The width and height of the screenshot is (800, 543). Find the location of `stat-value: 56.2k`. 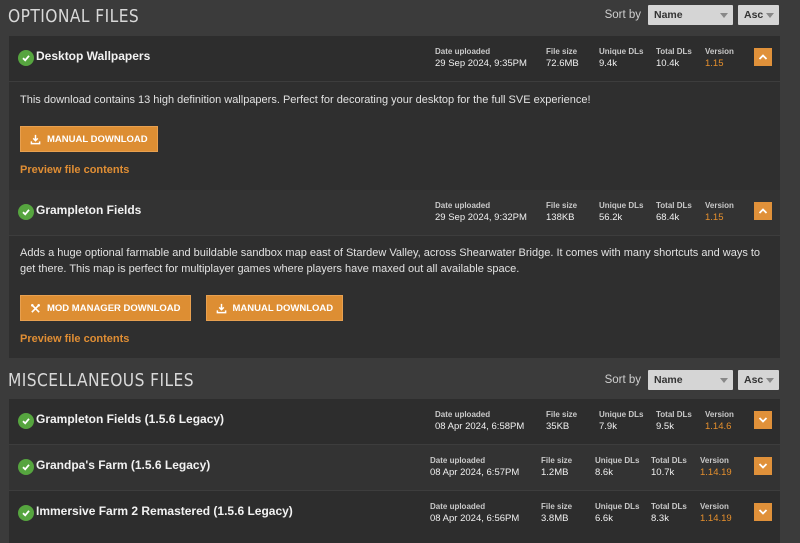

stat-value: 56.2k is located at coordinates (611, 217).